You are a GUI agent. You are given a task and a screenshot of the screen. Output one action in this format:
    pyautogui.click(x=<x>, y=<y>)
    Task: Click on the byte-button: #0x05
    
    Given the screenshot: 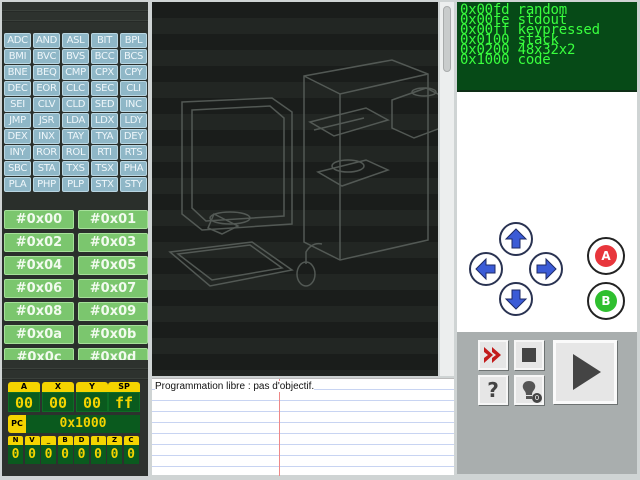 What is the action you would take?
    pyautogui.click(x=113, y=265)
    